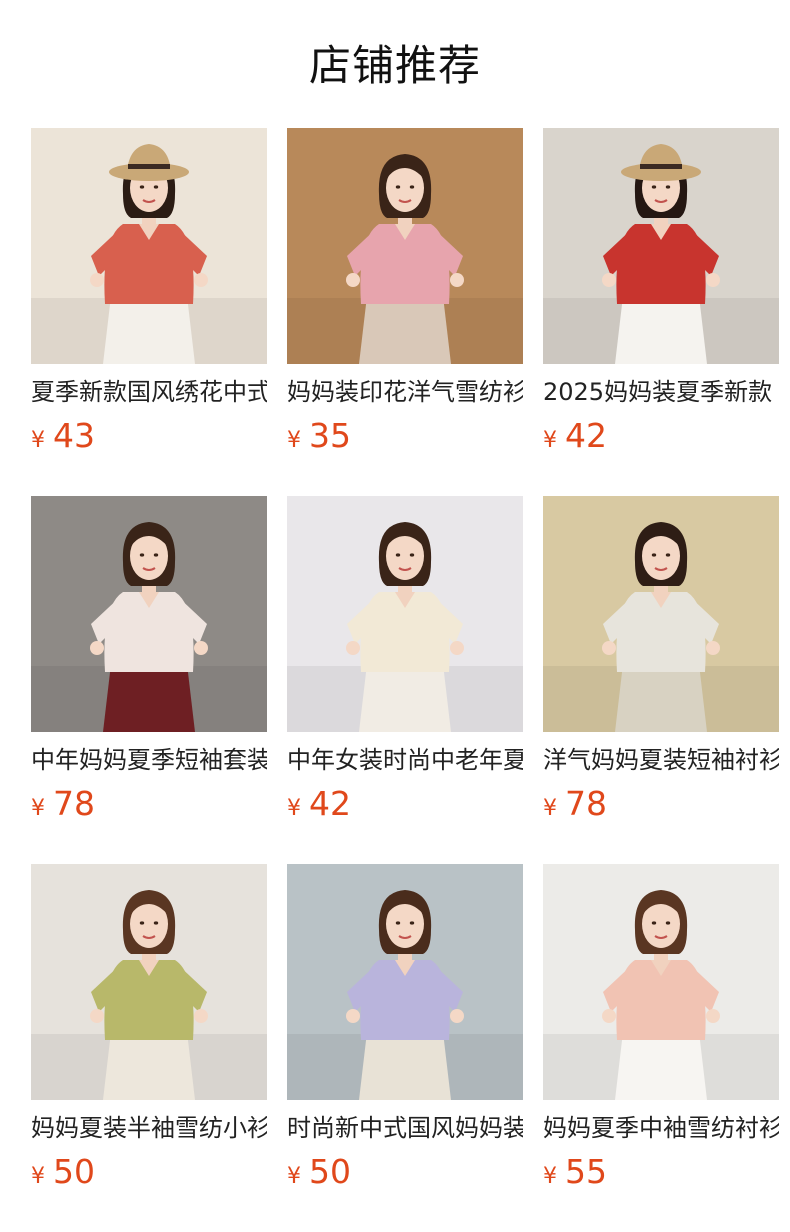 The image size is (790, 1232). I want to click on product-price: ¥35, so click(319, 436).